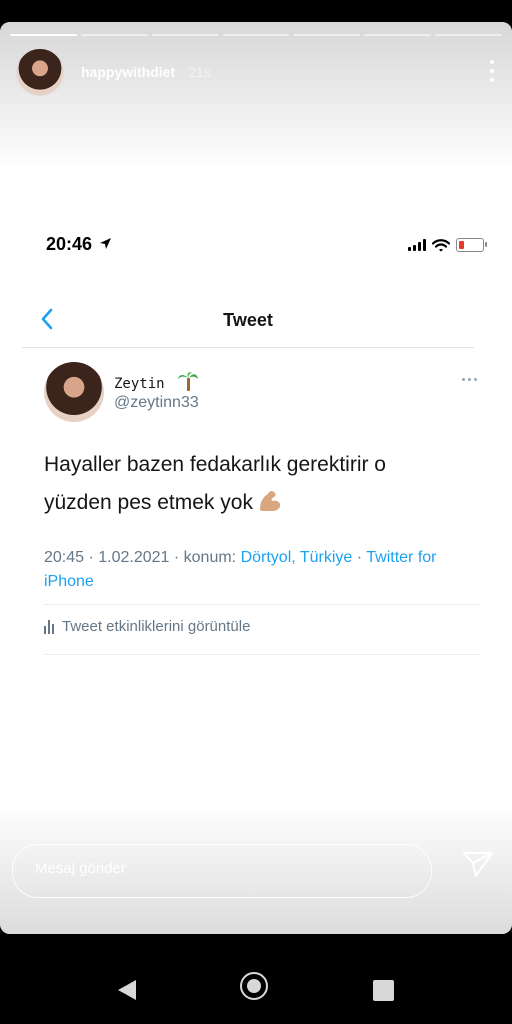  What do you see at coordinates (127, 990) in the screenshot?
I see `android-back-icon` at bounding box center [127, 990].